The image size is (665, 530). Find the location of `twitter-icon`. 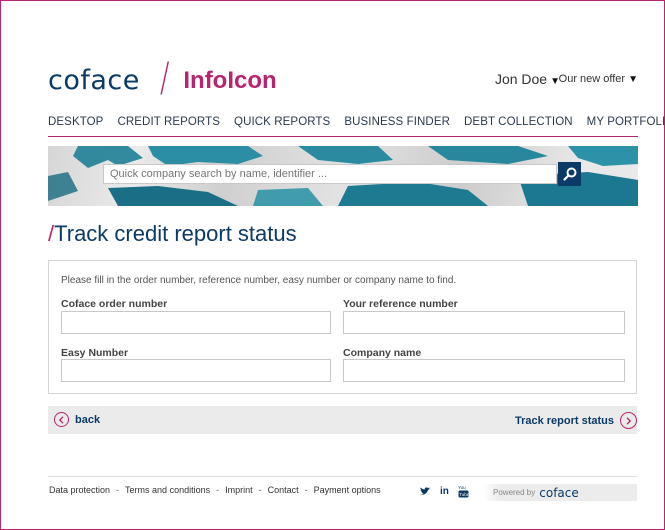

twitter-icon is located at coordinates (425, 491).